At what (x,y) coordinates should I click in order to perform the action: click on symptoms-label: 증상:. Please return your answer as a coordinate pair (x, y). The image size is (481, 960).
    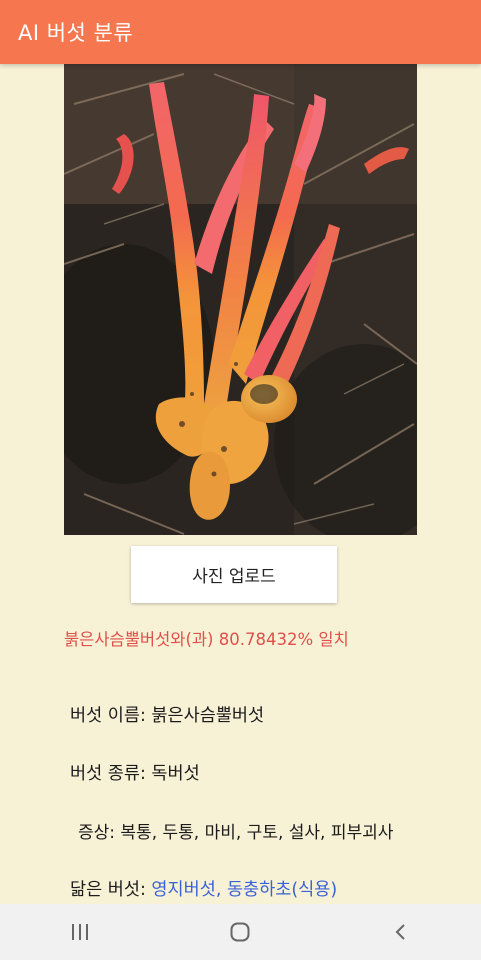
    Looking at the image, I should click on (99, 833).